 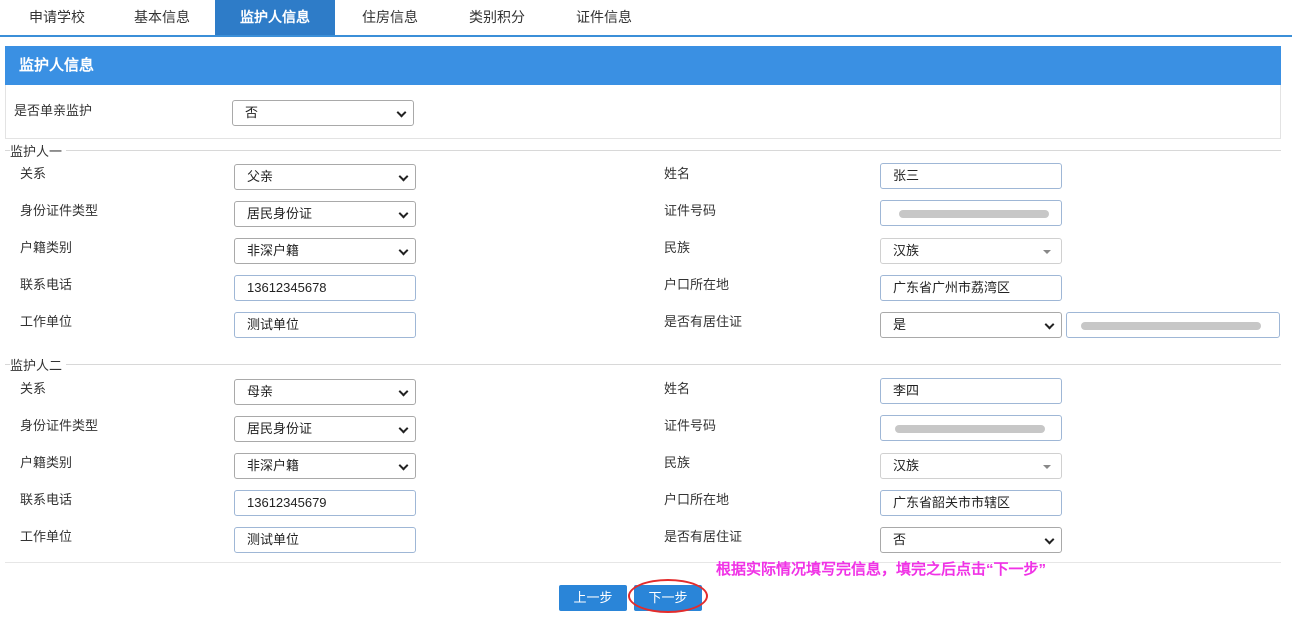 I want to click on guardian2-ethnicity-select: 汉族, so click(x=971, y=466).